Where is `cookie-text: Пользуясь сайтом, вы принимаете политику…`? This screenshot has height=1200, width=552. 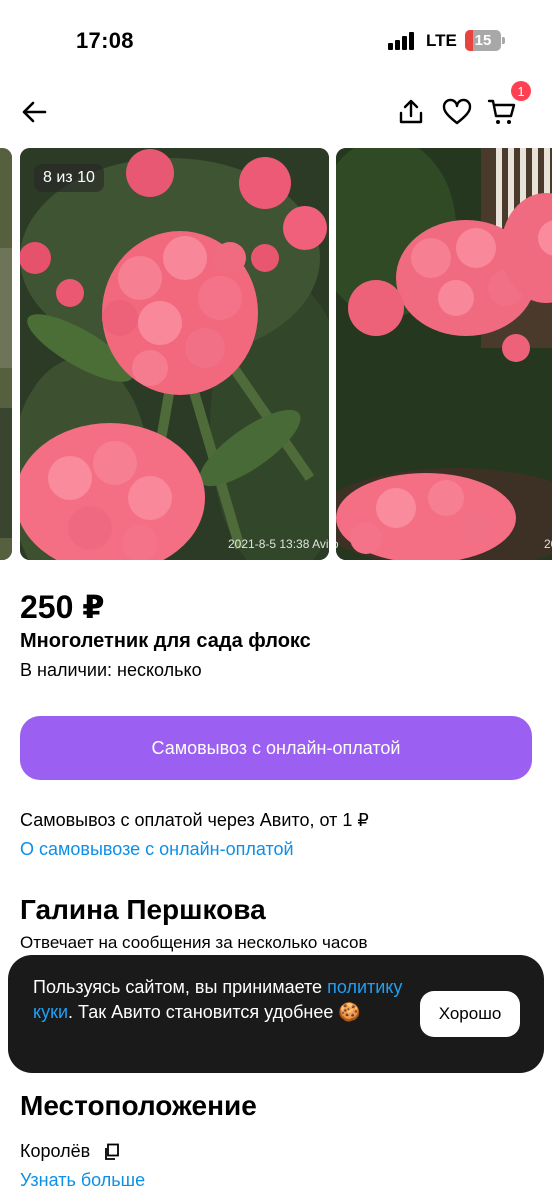 cookie-text: Пользуясь сайтом, вы принимаете политику… is located at coordinates (218, 999).